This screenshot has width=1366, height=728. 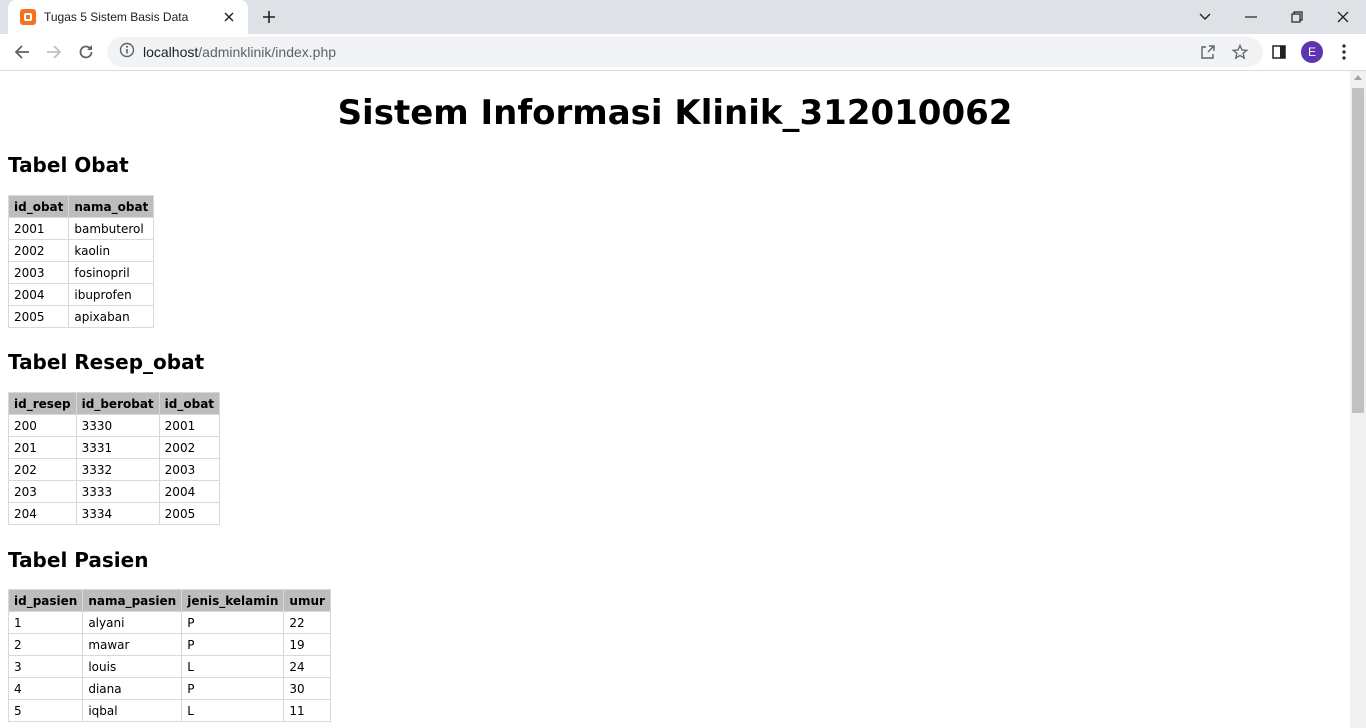 I want to click on url-path: /adminklinik/index.php, so click(x=267, y=52).